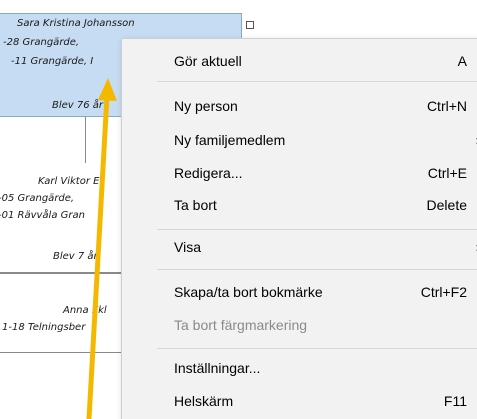  I want to click on menu-item-redigera: Redigera... Ctrl+E, so click(299, 173).